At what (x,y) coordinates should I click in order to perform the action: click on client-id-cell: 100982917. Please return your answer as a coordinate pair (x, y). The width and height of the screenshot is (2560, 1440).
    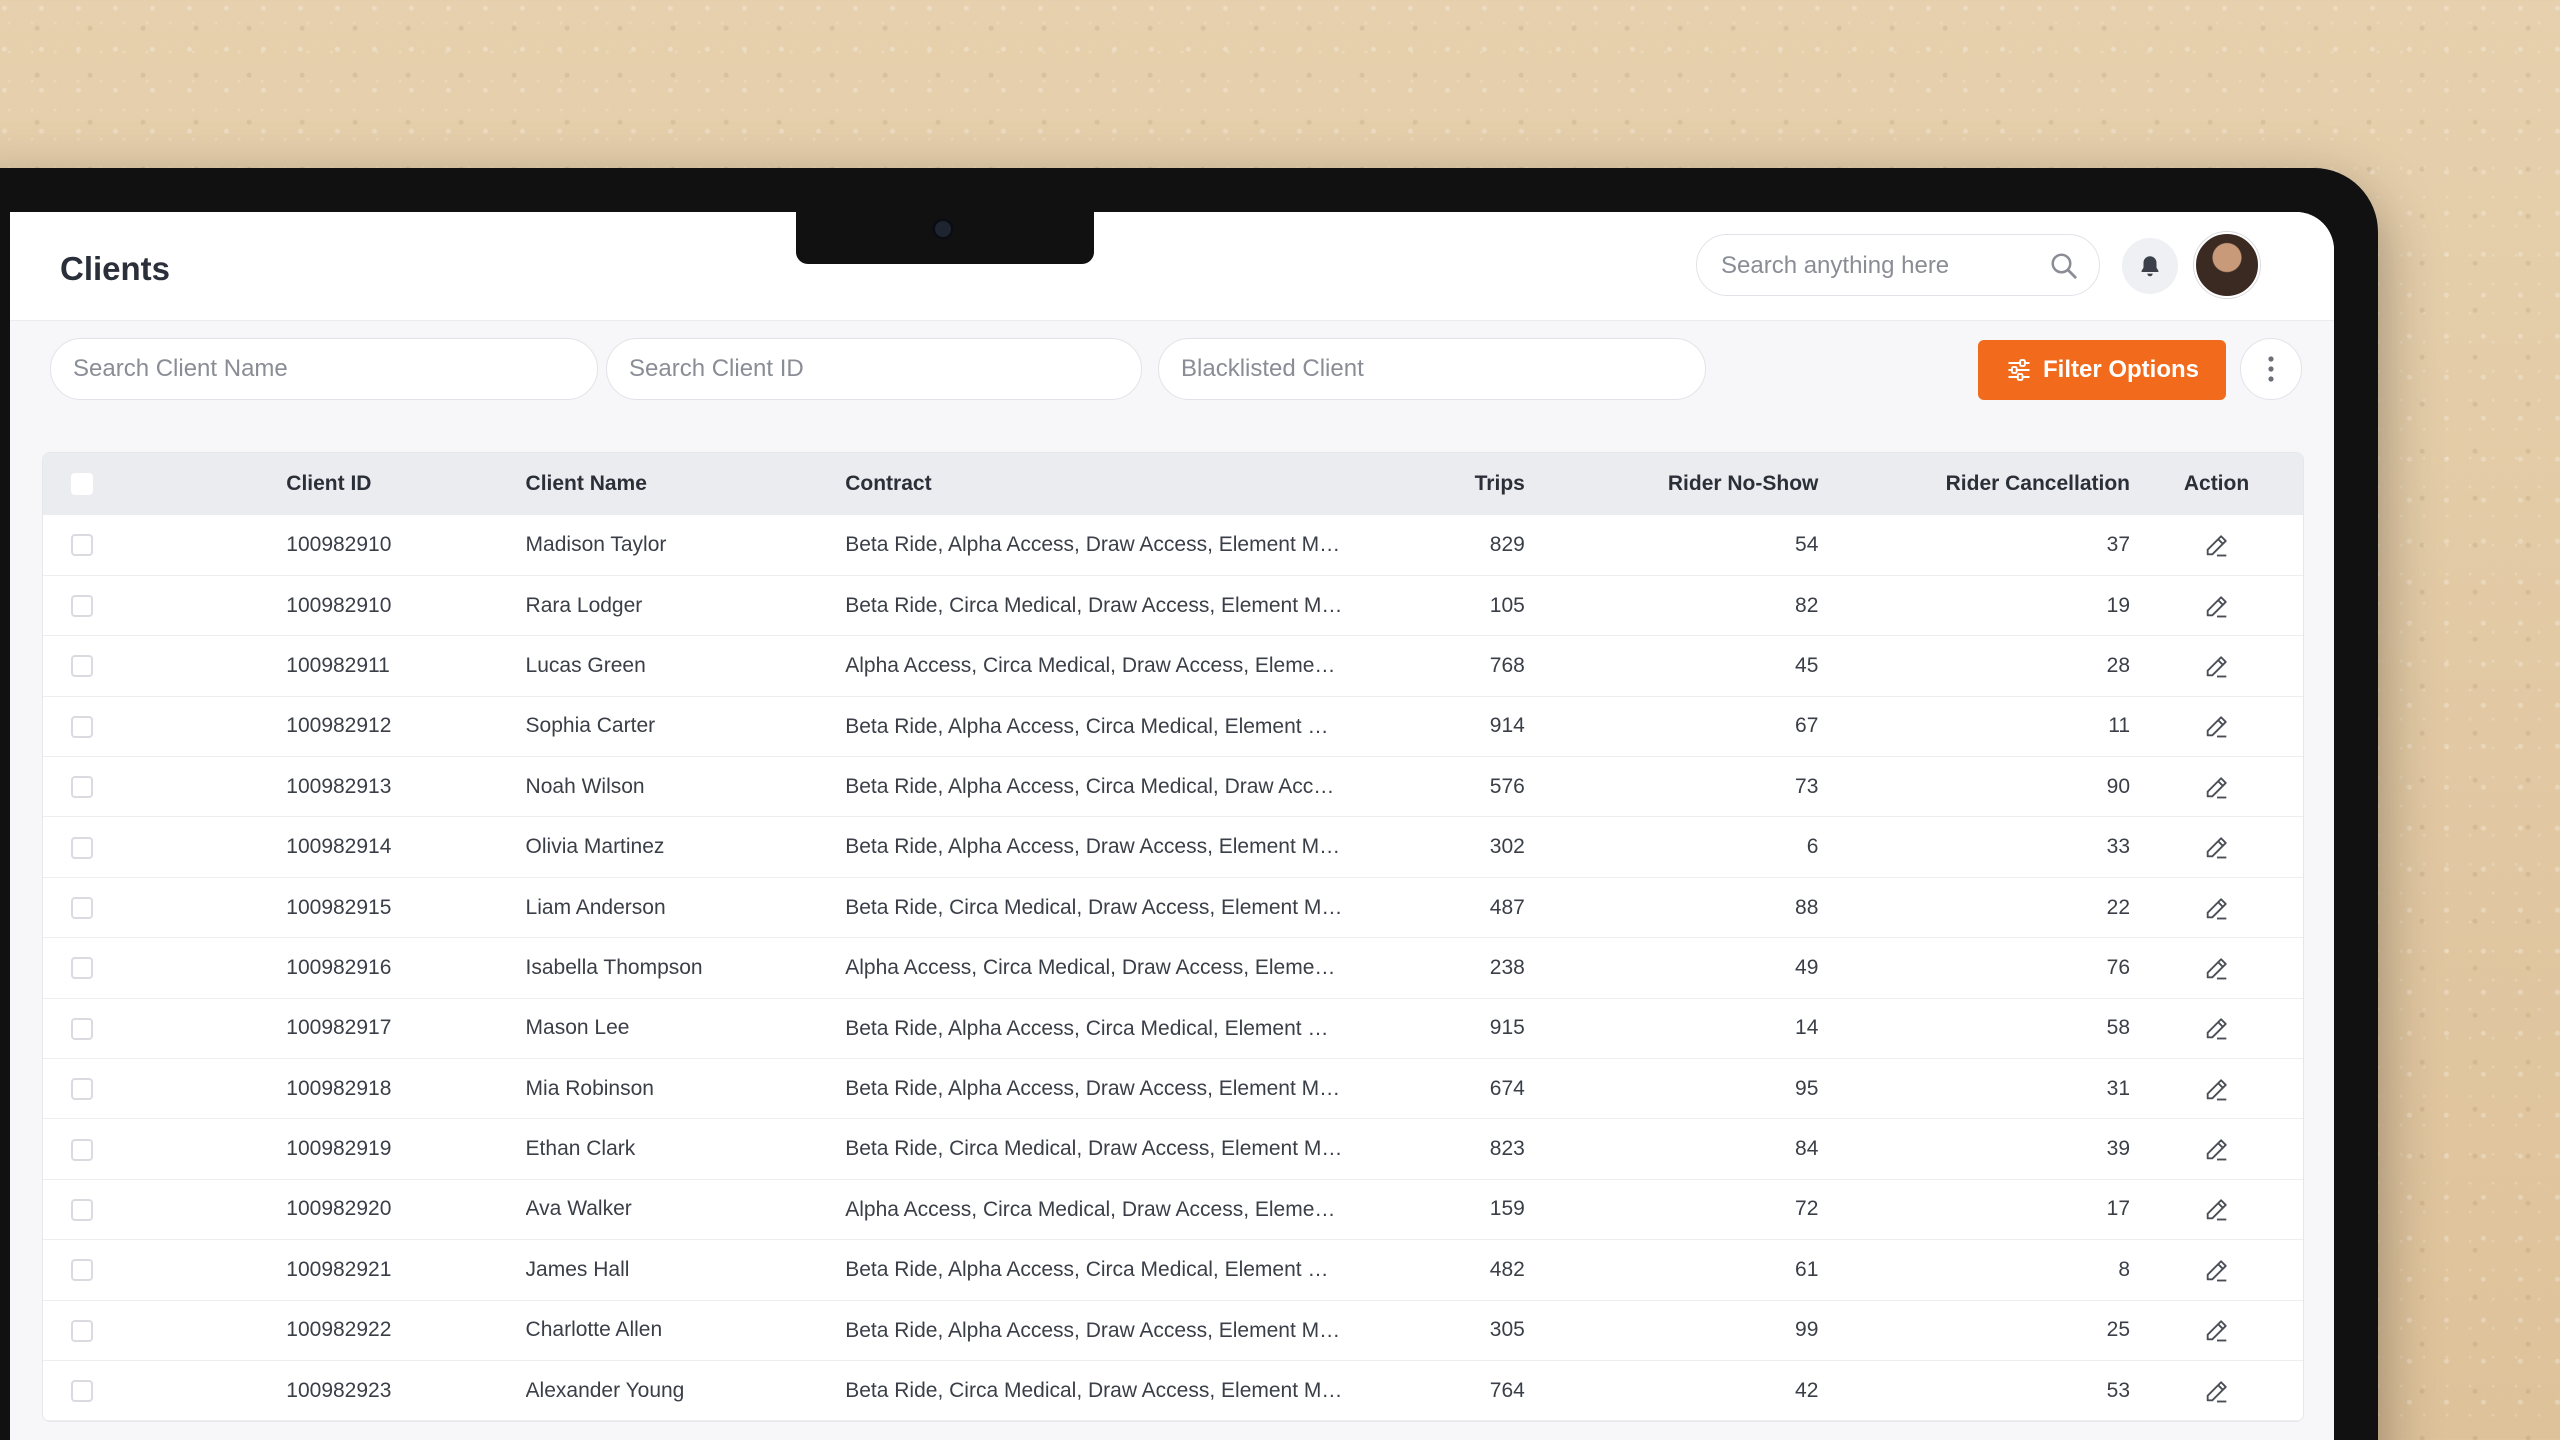
    Looking at the image, I should click on (339, 1028).